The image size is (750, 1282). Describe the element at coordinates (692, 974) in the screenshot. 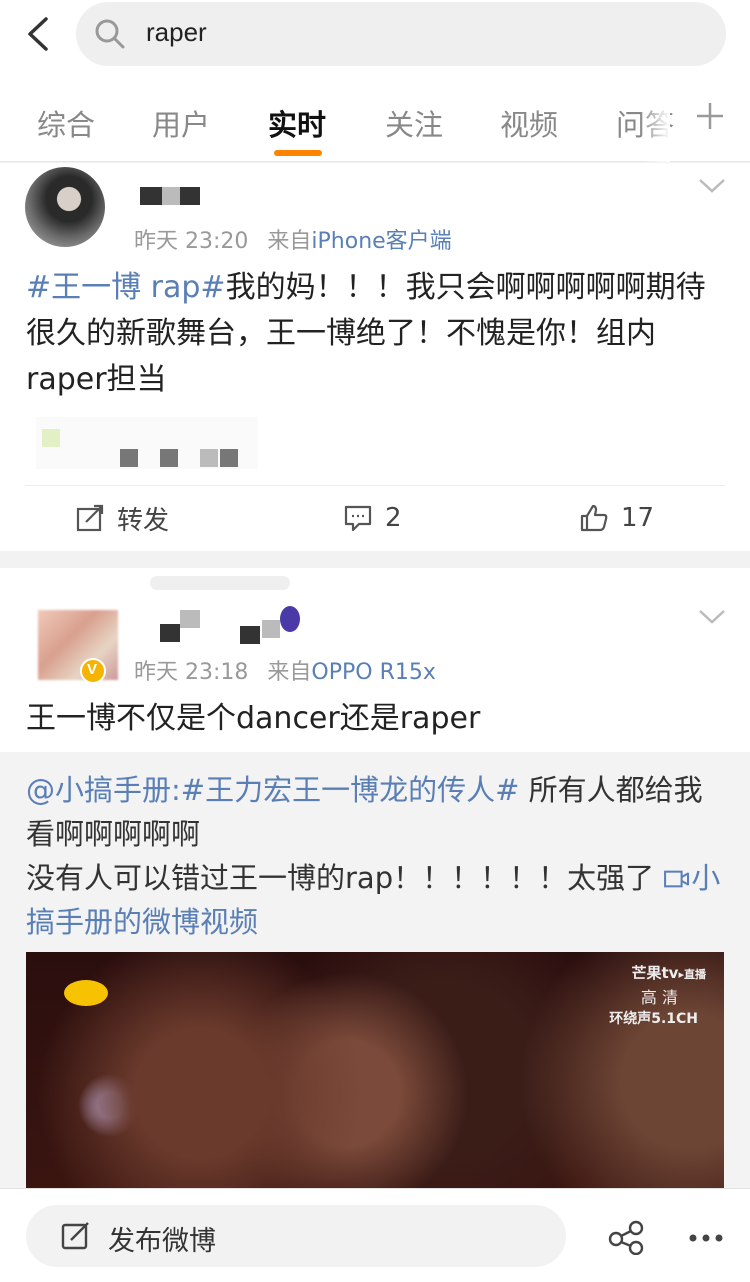

I see `watermark-live: ▸直播` at that location.